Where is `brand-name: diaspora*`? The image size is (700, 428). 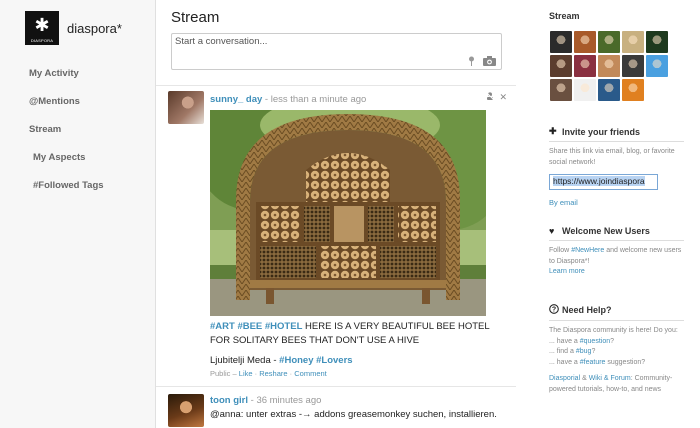
brand-name: diaspora* is located at coordinates (94, 28).